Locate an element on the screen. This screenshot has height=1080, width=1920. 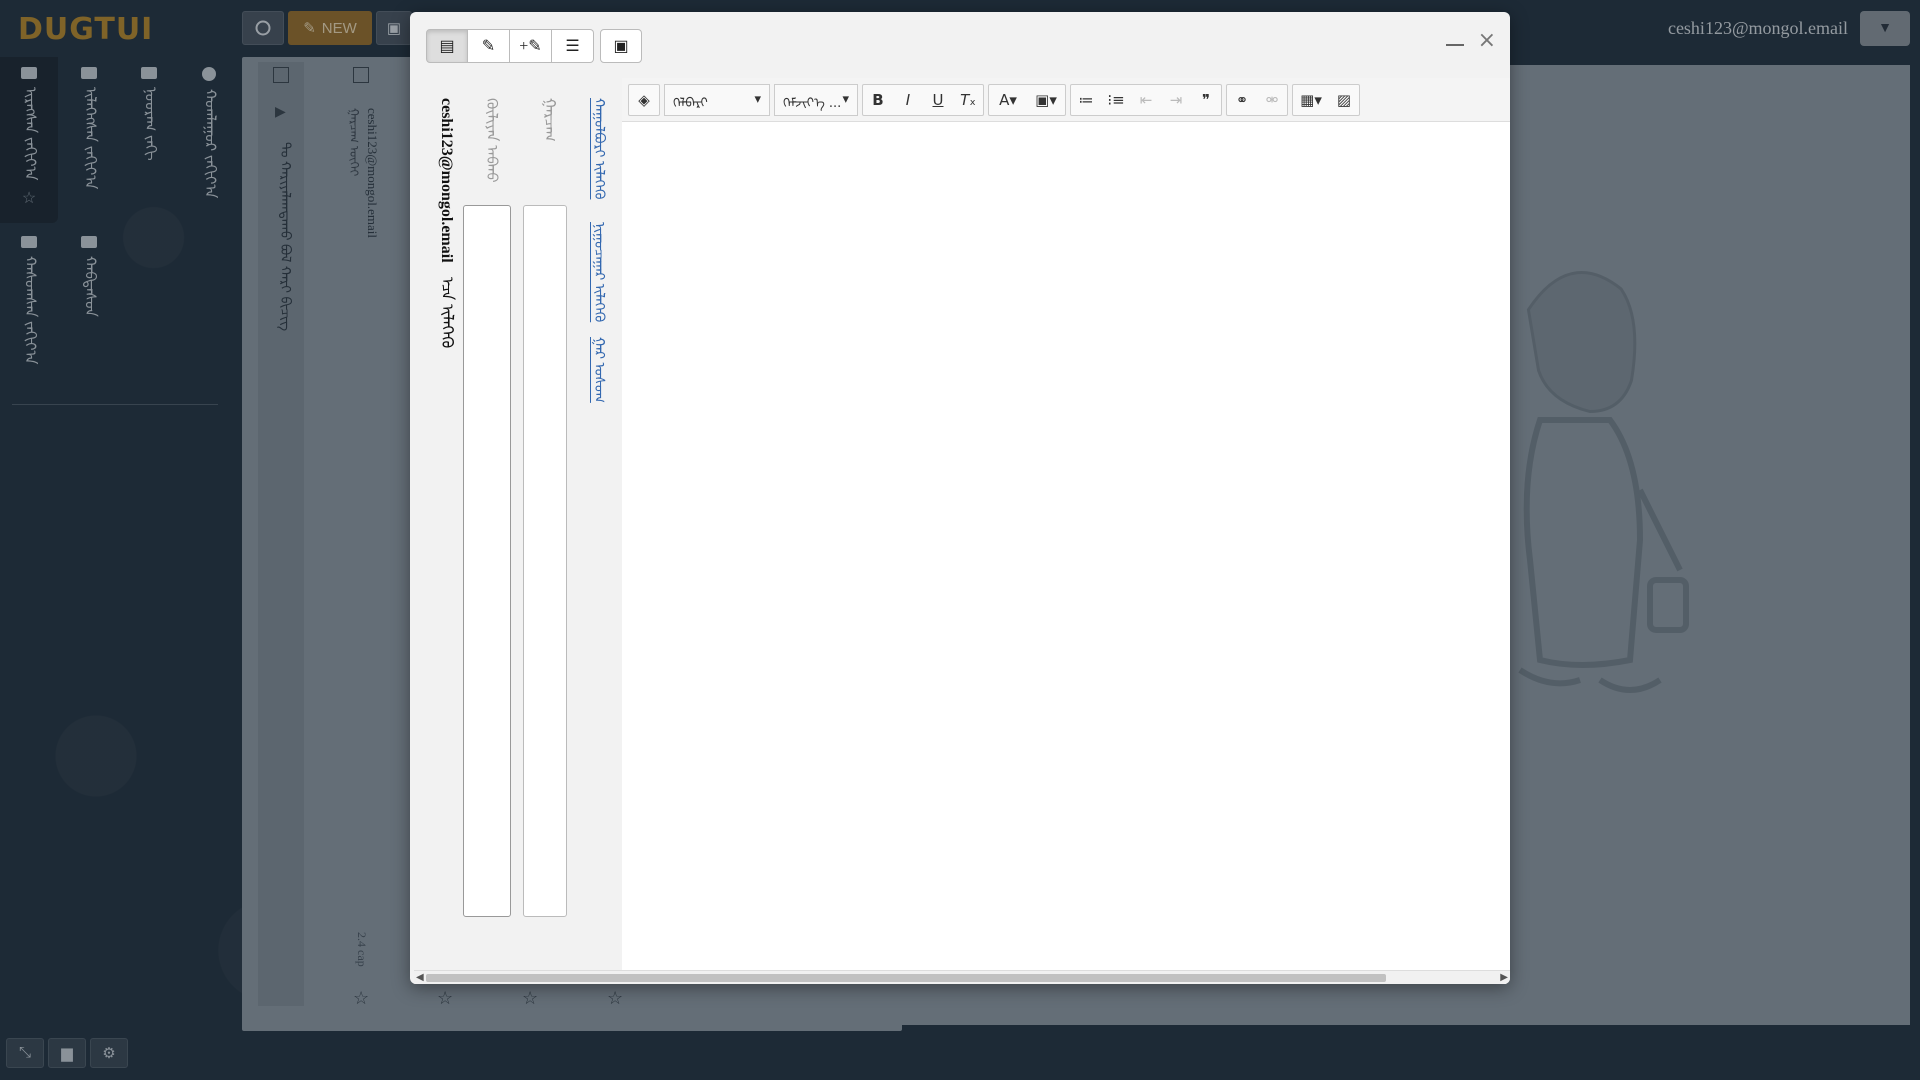
italic-button: I is located at coordinates (908, 100).